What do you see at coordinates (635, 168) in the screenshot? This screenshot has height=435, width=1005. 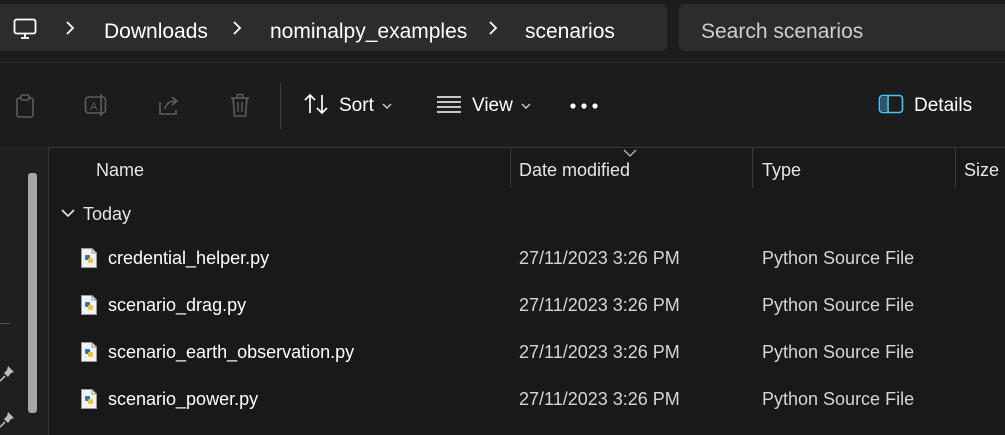 I see `column-header-date-modified: Date modified` at bounding box center [635, 168].